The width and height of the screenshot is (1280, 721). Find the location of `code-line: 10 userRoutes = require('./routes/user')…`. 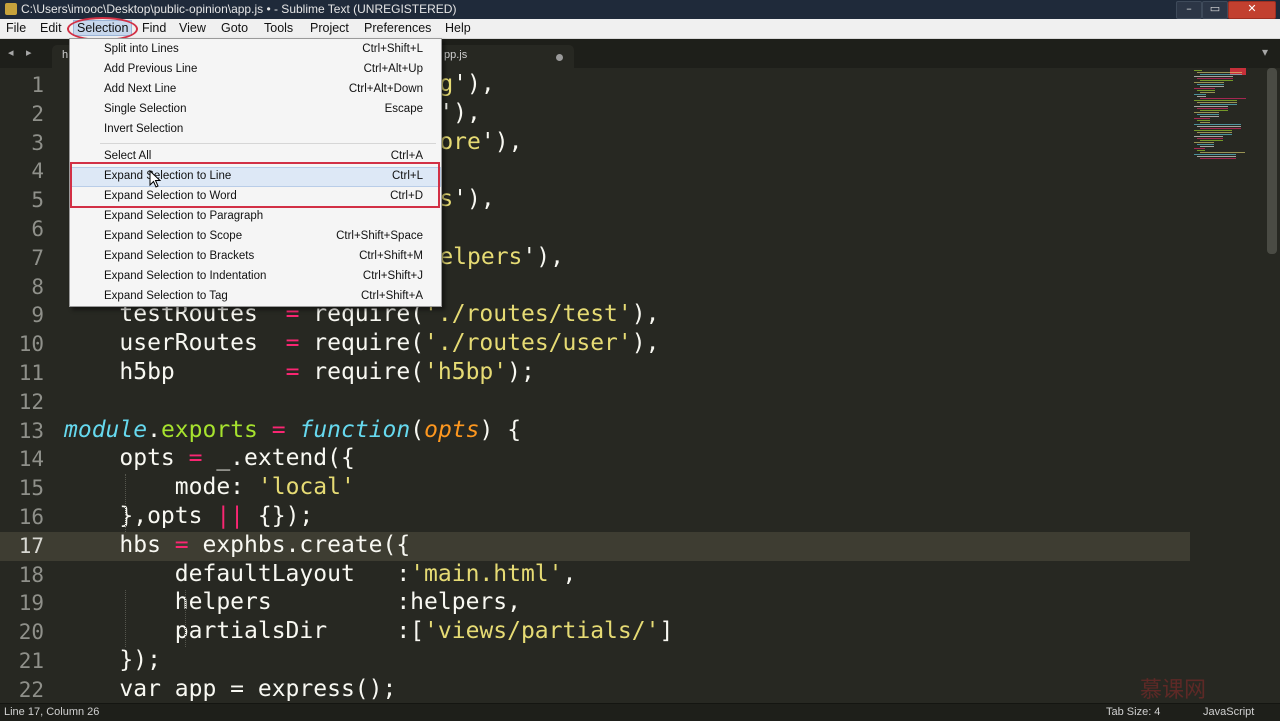

code-line: 10 userRoutes = require('./routes/user')… is located at coordinates (595, 344).